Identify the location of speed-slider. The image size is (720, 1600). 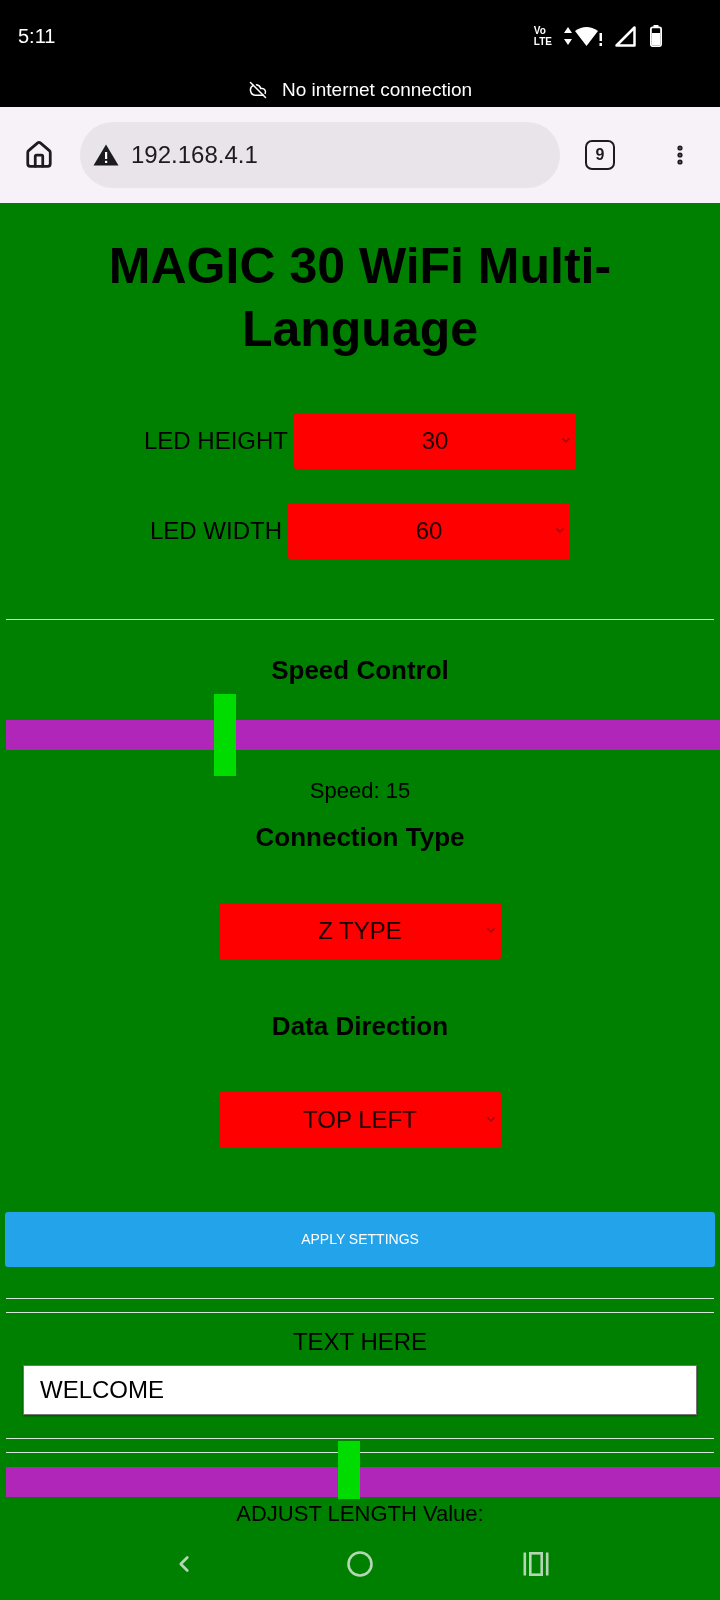
(363, 735).